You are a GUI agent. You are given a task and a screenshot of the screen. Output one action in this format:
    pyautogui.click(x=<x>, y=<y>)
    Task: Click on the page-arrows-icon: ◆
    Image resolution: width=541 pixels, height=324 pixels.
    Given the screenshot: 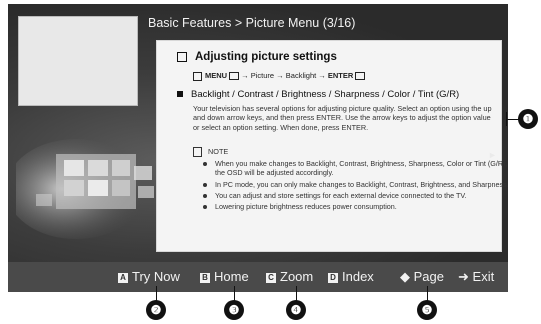 What is the action you would take?
    pyautogui.click(x=405, y=276)
    